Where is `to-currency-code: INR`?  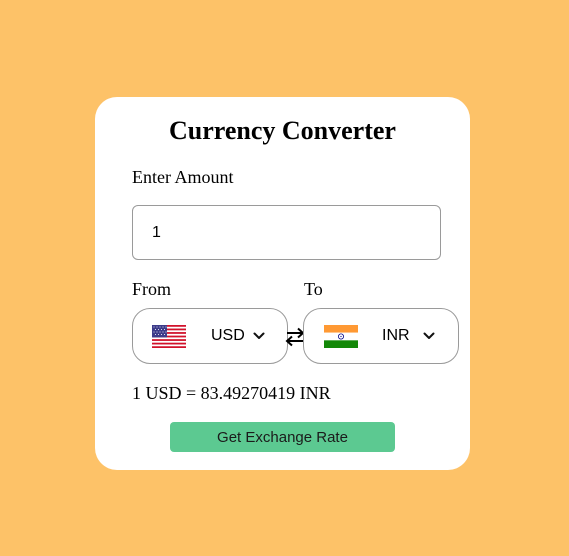 to-currency-code: INR is located at coordinates (396, 335).